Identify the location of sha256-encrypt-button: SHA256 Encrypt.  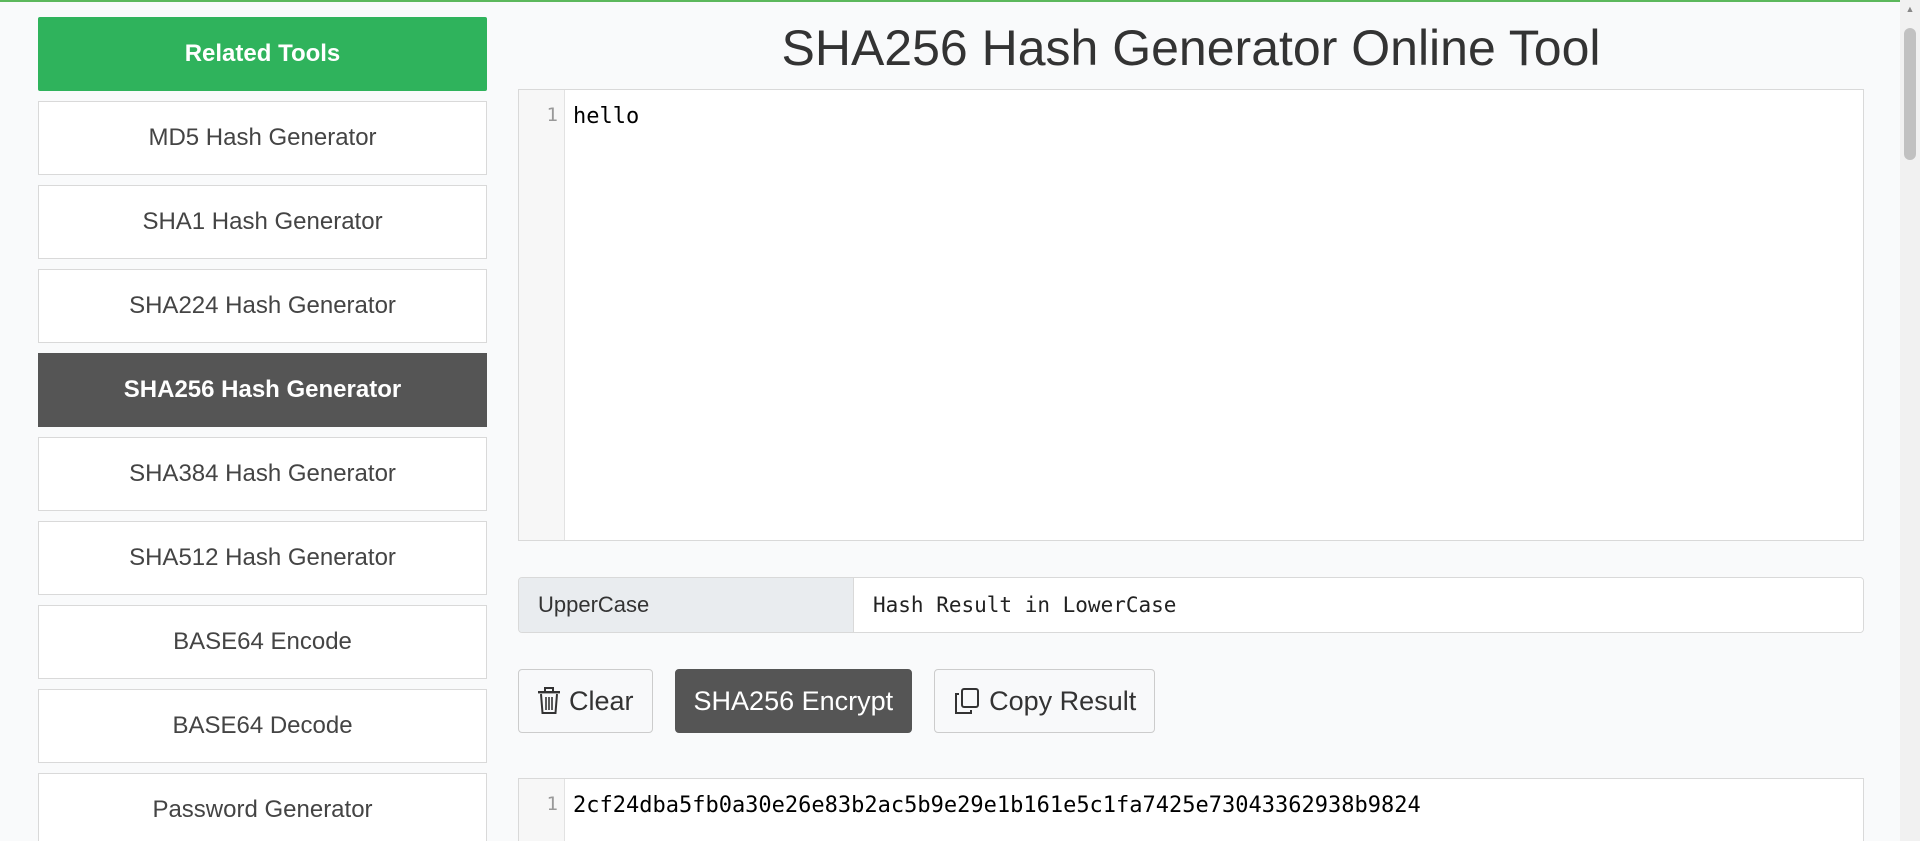
(793, 701).